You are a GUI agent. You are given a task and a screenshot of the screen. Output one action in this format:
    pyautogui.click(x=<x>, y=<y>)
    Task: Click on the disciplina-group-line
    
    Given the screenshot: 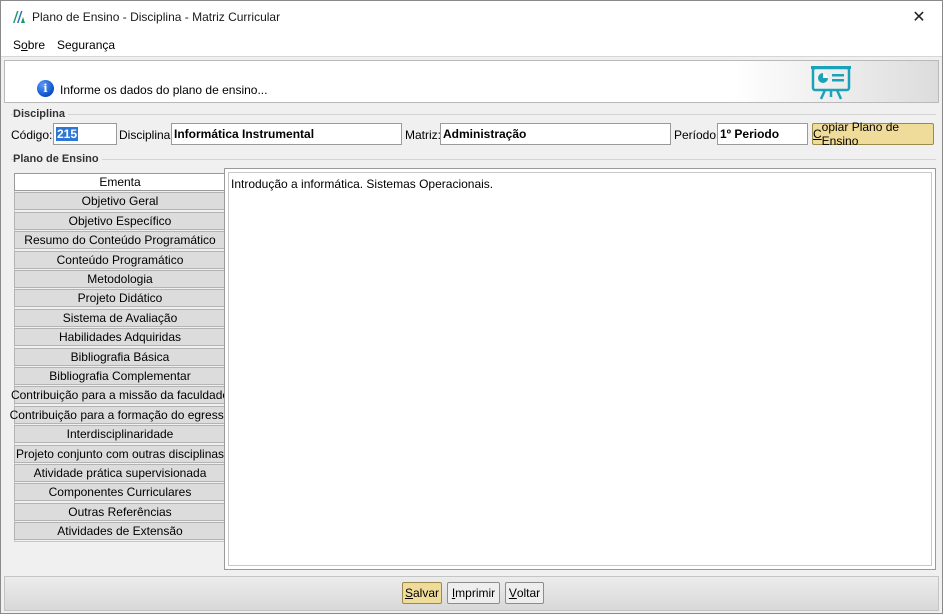 What is the action you would take?
    pyautogui.click(x=473, y=114)
    